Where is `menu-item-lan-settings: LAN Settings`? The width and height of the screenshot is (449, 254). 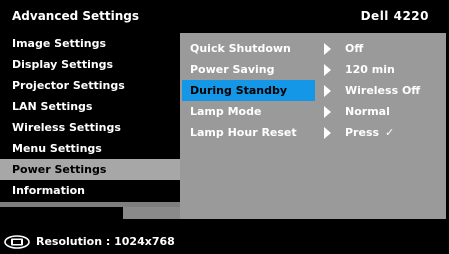 menu-item-lan-settings: LAN Settings is located at coordinates (90, 106).